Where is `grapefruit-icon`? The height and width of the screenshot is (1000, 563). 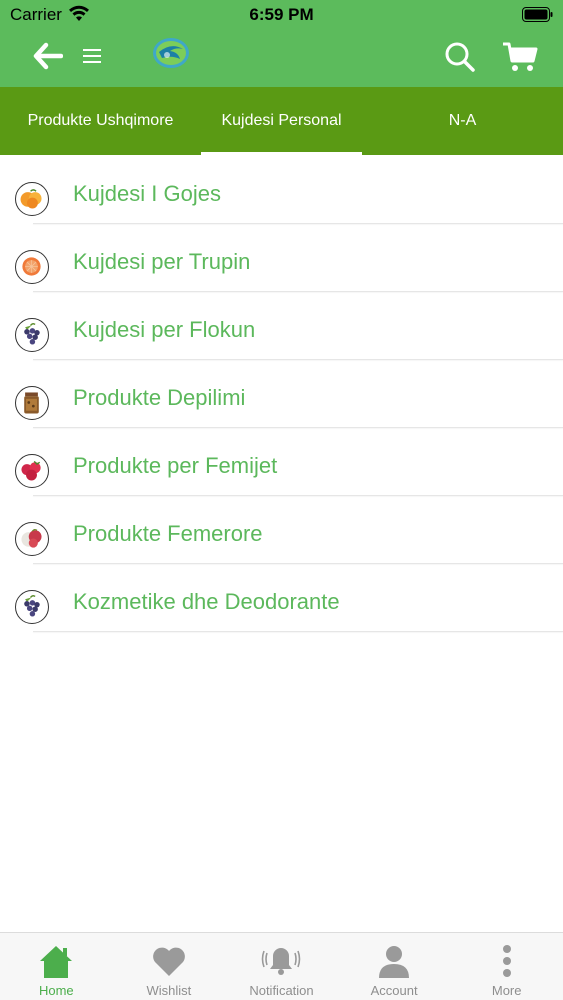
grapefruit-icon is located at coordinates (32, 267).